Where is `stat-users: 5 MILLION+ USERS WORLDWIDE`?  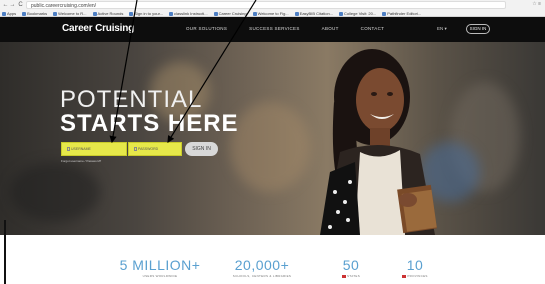 stat-users: 5 MILLION+ USERS WORLDWIDE is located at coordinates (160, 267).